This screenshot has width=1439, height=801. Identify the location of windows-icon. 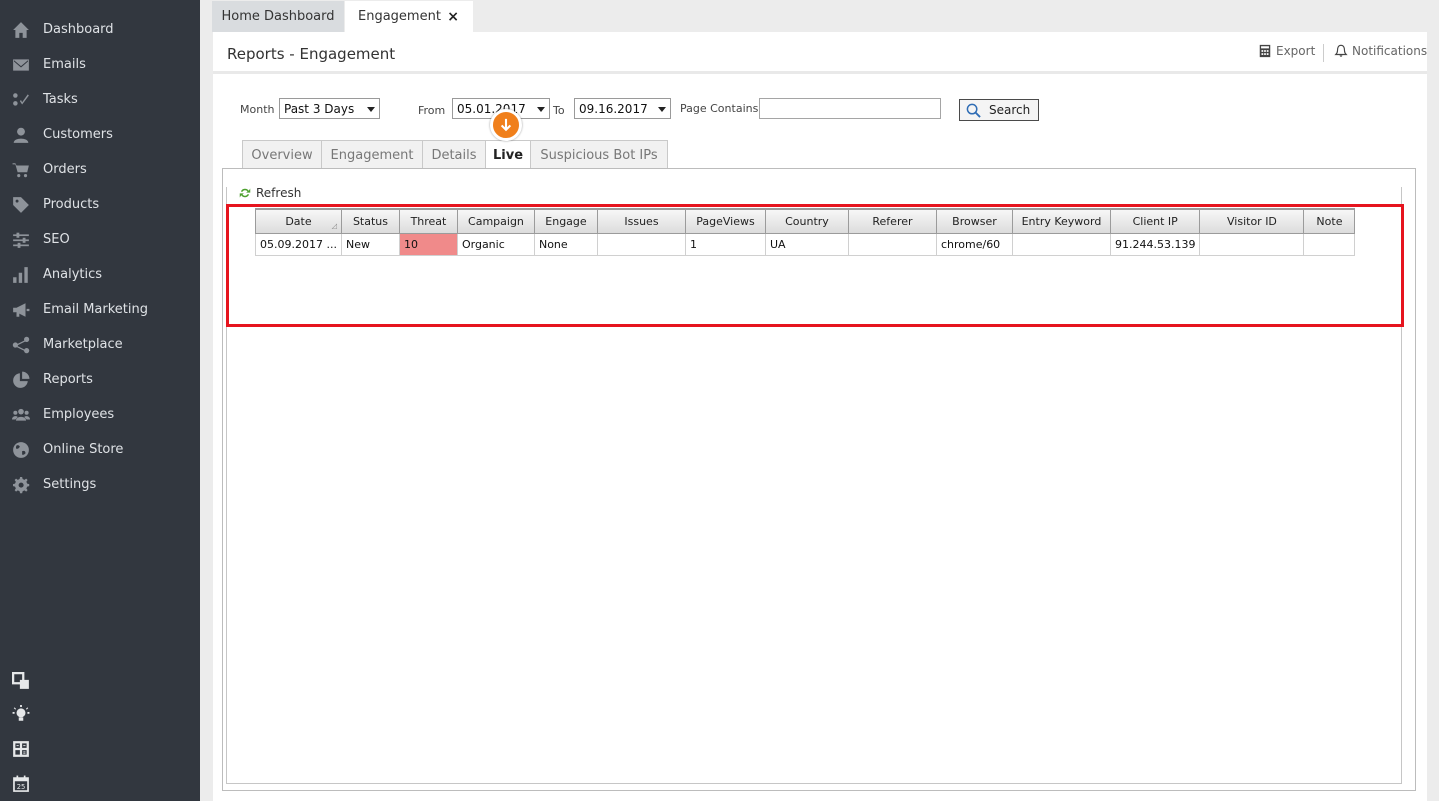
(21, 681).